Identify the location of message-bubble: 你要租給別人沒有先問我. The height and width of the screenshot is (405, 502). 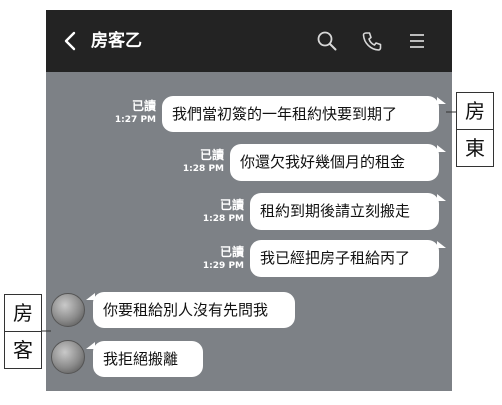
(194, 310).